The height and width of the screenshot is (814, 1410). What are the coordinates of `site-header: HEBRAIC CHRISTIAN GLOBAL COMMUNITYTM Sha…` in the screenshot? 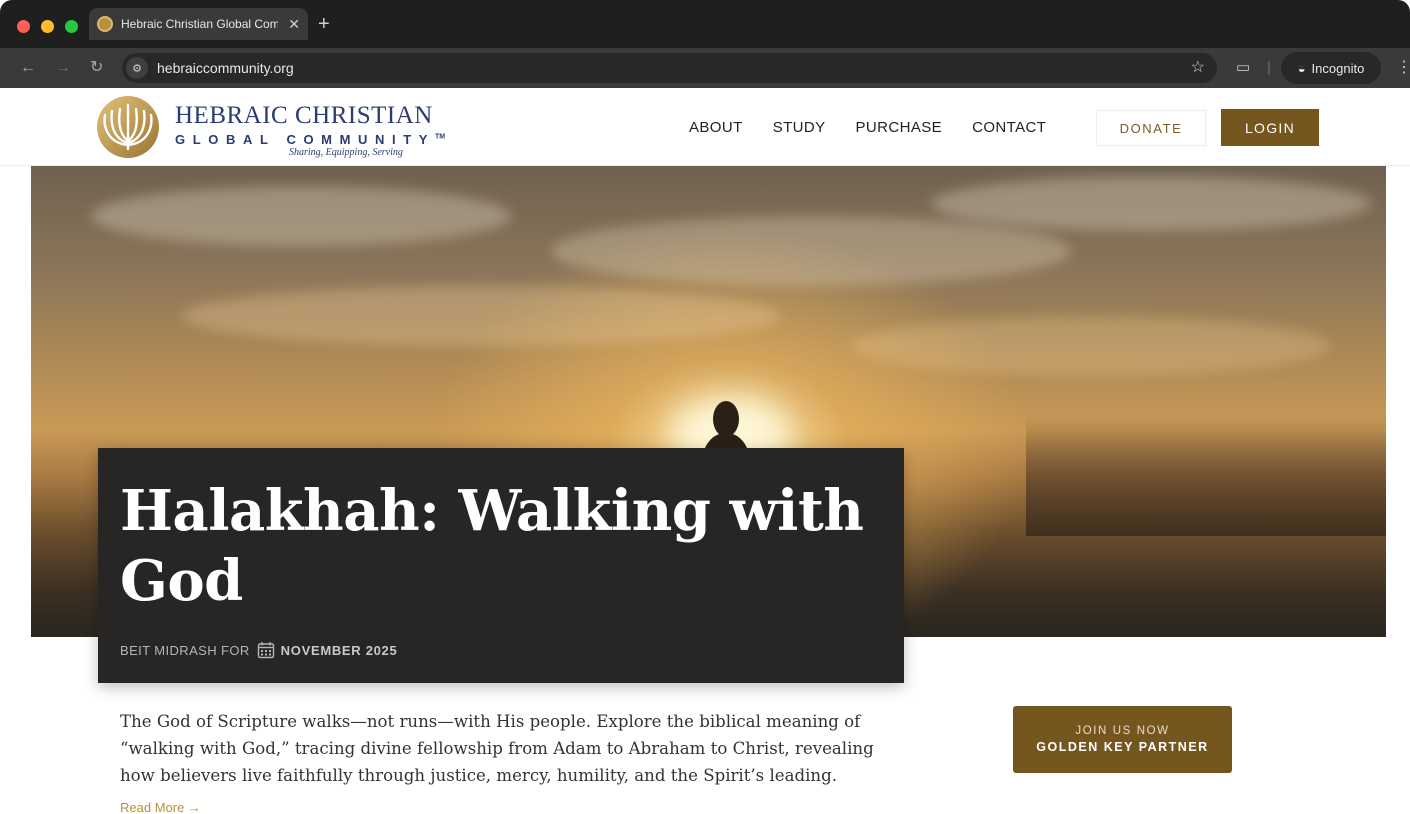 It's located at (705, 127).